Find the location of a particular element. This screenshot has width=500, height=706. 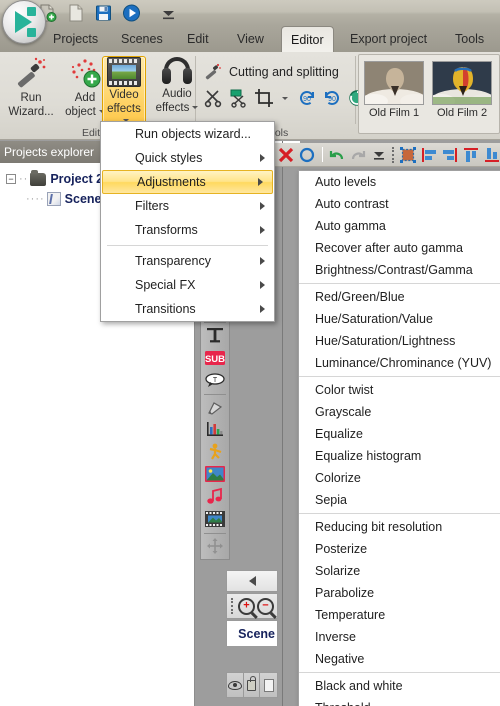

submenu-item-equalize-histogram: Equalize histogram is located at coordinates (399, 456).